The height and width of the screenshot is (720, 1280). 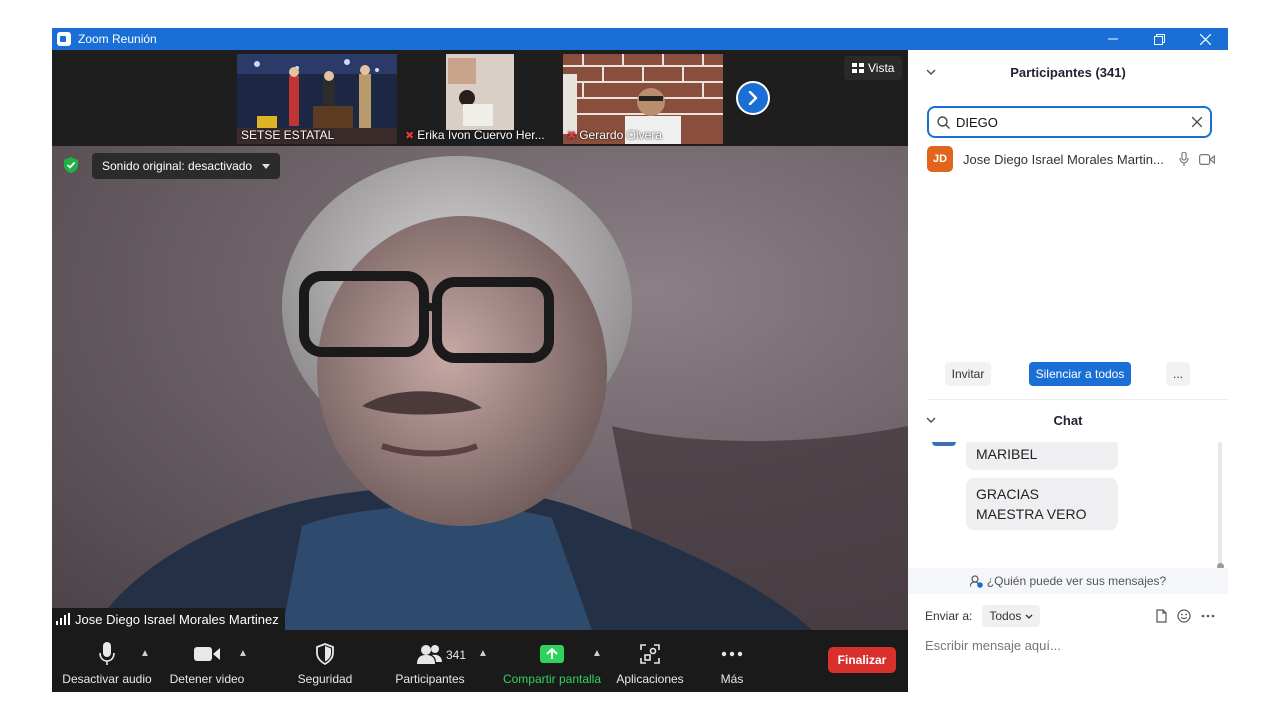 I want to click on participants-count: 341, so click(x=456, y=655).